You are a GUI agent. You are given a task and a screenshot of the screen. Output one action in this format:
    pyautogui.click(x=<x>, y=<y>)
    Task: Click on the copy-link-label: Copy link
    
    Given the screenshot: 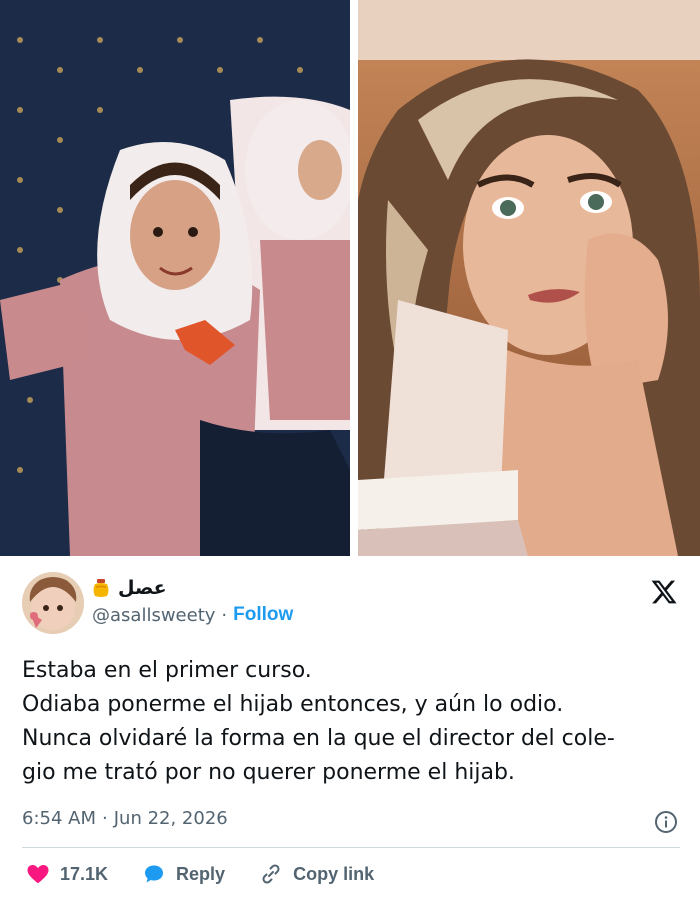 What is the action you would take?
    pyautogui.click(x=334, y=873)
    